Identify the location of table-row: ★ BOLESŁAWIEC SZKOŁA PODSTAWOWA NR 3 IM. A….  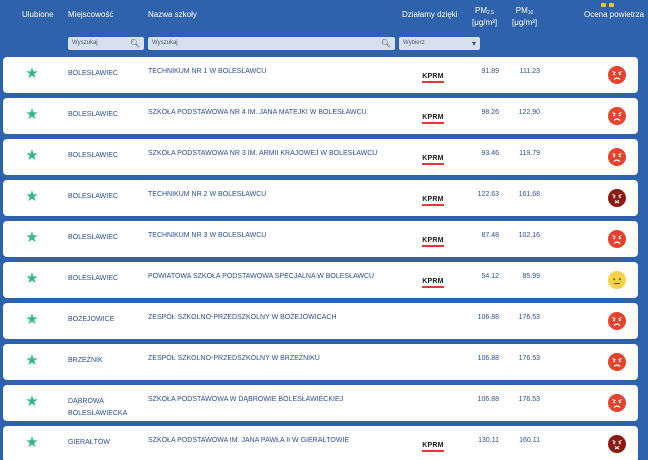
(320, 157).